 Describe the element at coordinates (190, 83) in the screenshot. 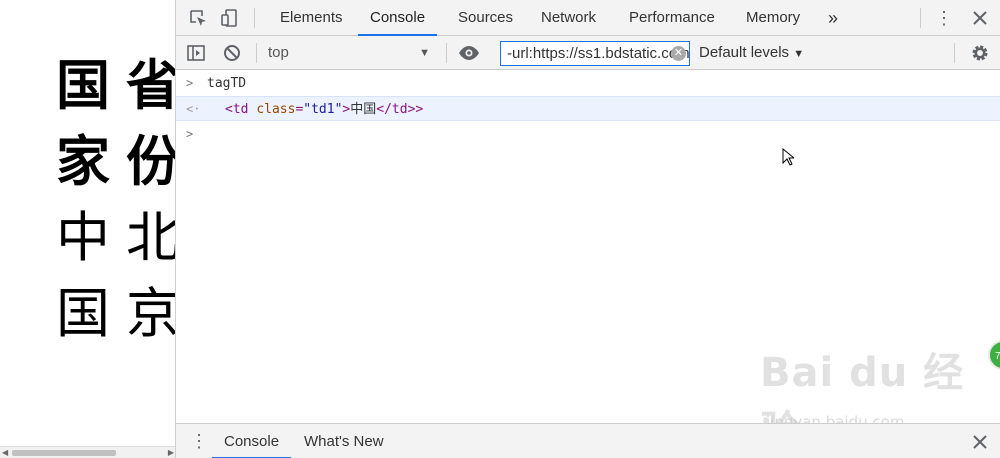

I see `chevron-right-icon: >` at that location.